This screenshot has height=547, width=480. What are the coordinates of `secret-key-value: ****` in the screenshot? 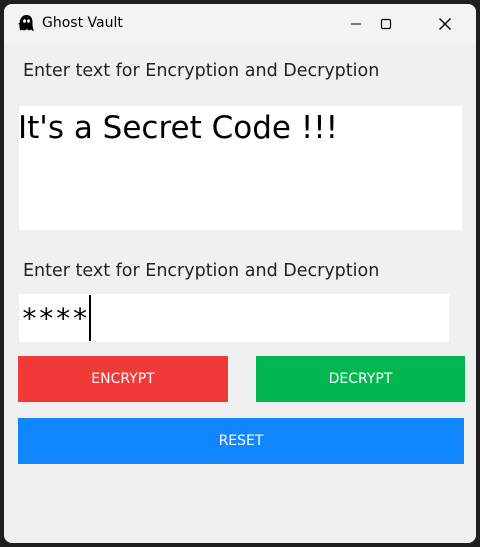 It's located at (55, 318).